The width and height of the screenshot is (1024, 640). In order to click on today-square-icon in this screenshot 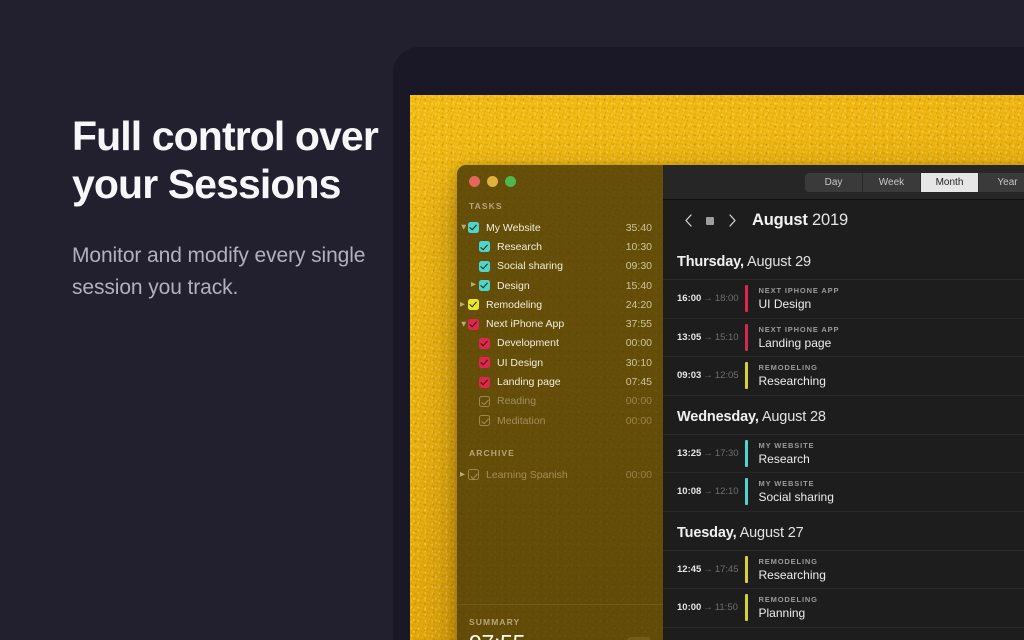, I will do `click(710, 221)`.